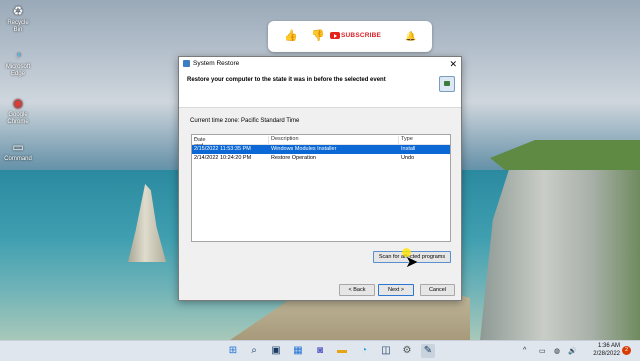  What do you see at coordinates (18, 26) in the screenshot?
I see `desktop-icon-label: Recycle Bin` at bounding box center [18, 26].